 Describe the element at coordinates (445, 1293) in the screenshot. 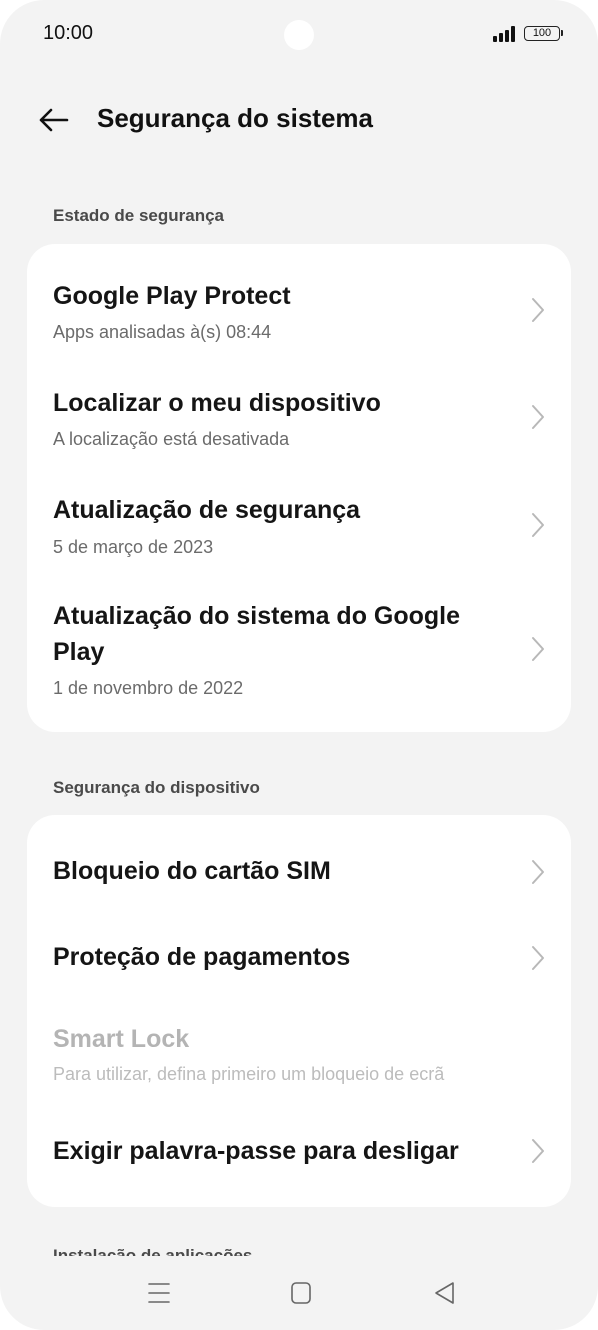

I see `back-triangle-icon` at that location.